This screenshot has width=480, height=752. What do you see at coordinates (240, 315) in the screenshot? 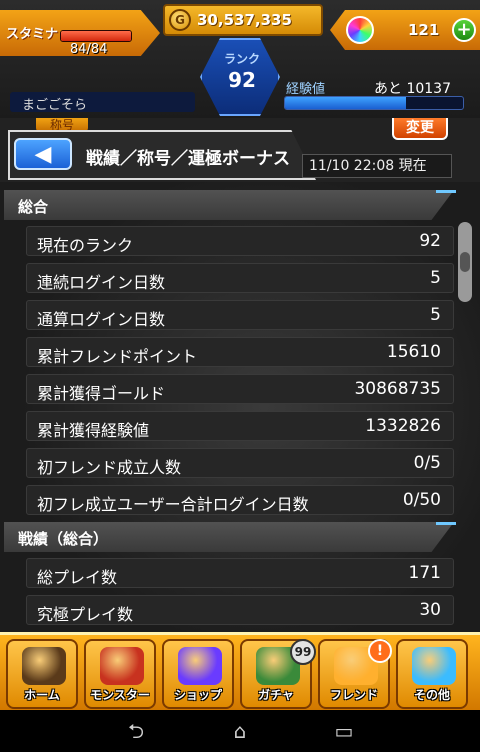
I see `stat-row: 通算ログイン日数 5` at bounding box center [240, 315].